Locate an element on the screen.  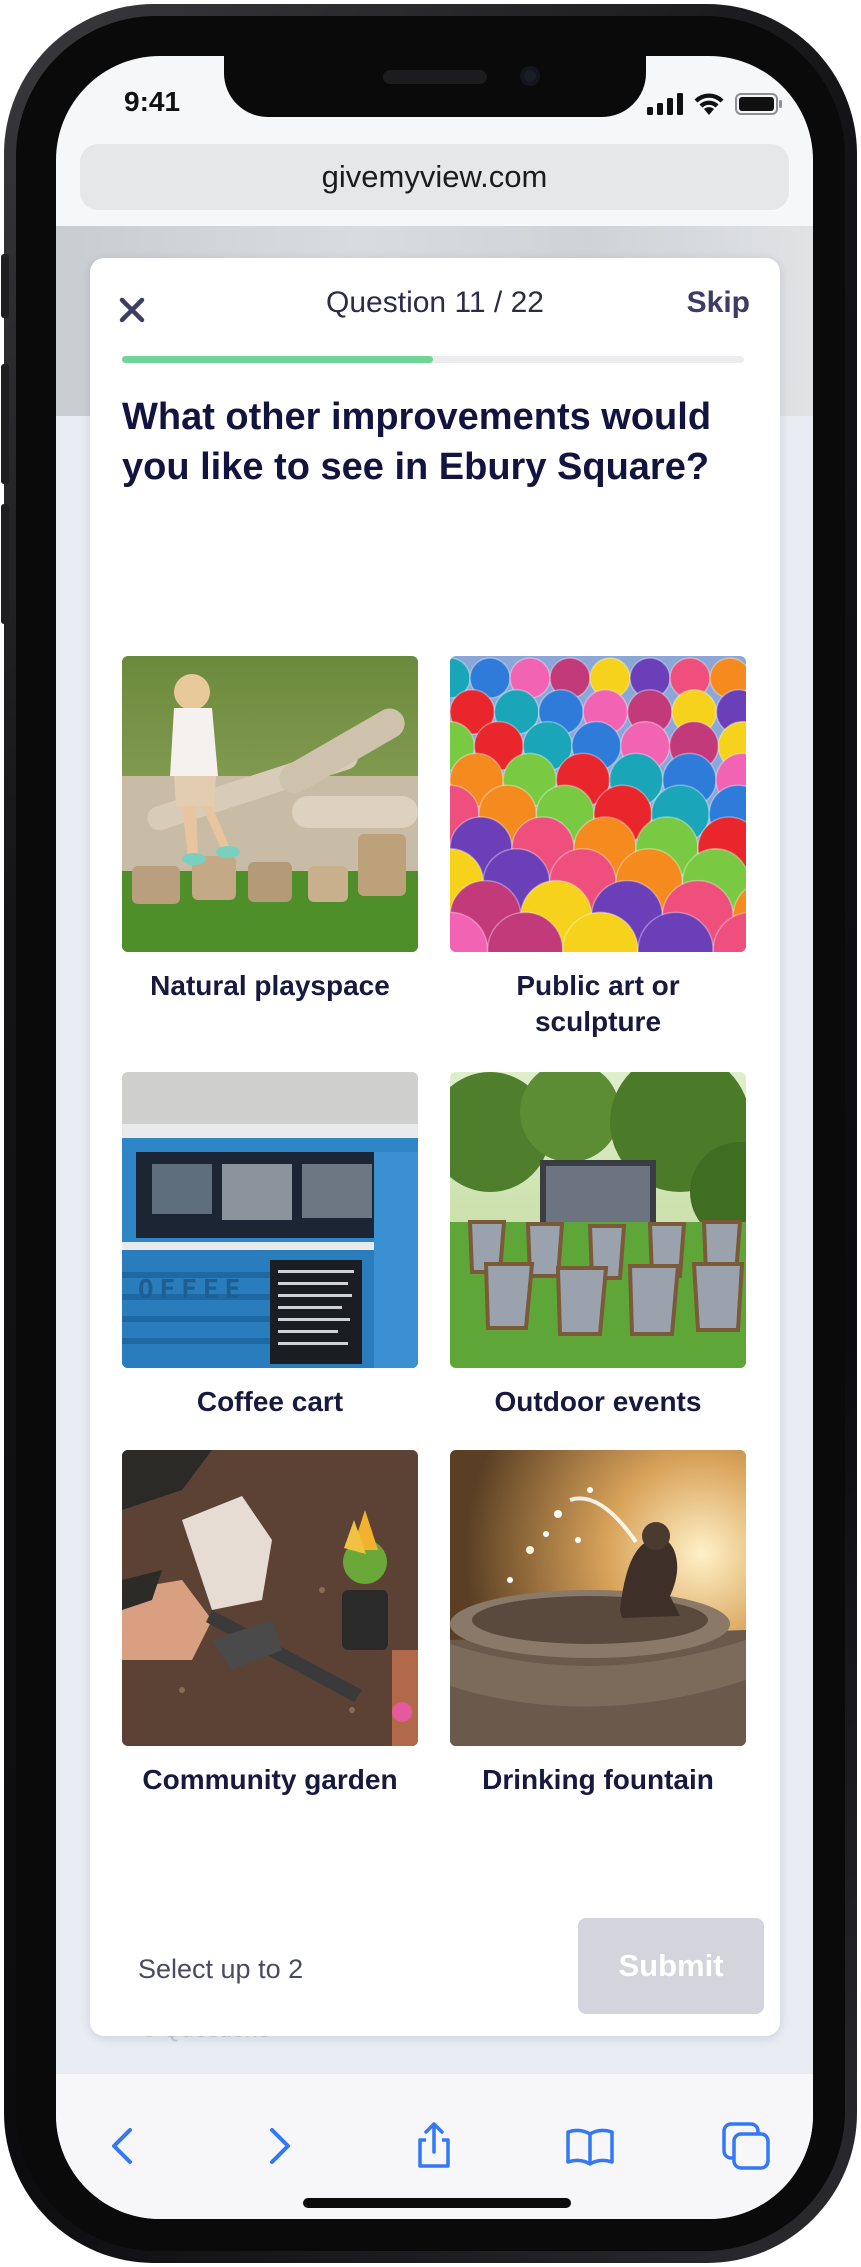
notch is located at coordinates (435, 86).